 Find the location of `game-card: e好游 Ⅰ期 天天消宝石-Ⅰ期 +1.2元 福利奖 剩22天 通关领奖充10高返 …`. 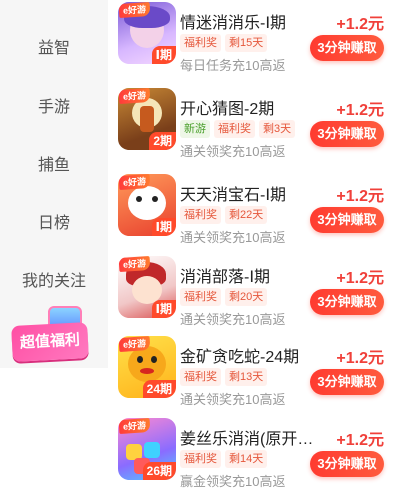

game-card: e好游 Ⅰ期 天天消宝石-Ⅰ期 +1.2元 福利奖 剩22天 通关领奖充10高返 … is located at coordinates (259, 212).